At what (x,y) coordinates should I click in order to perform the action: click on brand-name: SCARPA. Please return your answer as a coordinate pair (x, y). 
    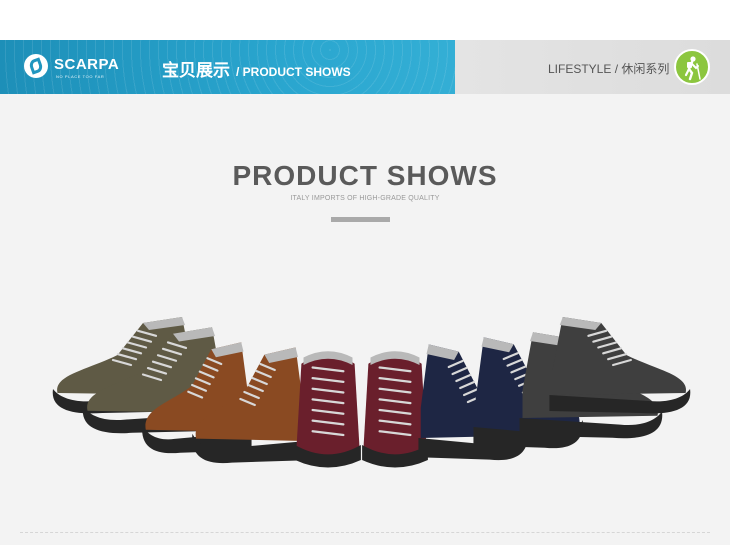
    Looking at the image, I should click on (87, 64).